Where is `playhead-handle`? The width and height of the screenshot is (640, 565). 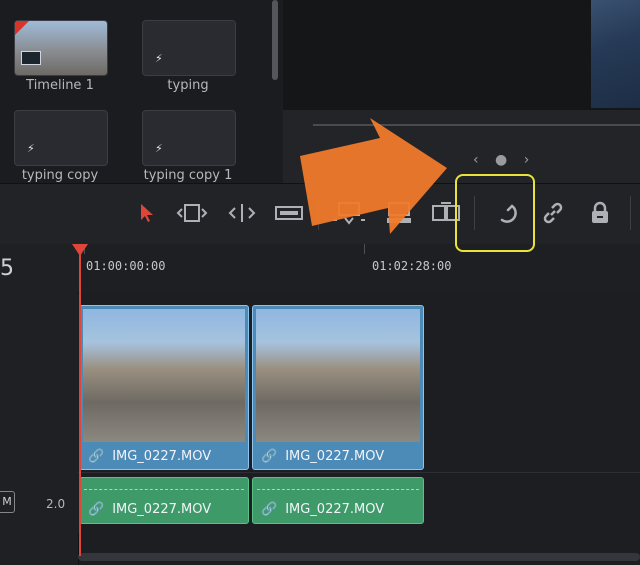
playhead-handle is located at coordinates (80, 250).